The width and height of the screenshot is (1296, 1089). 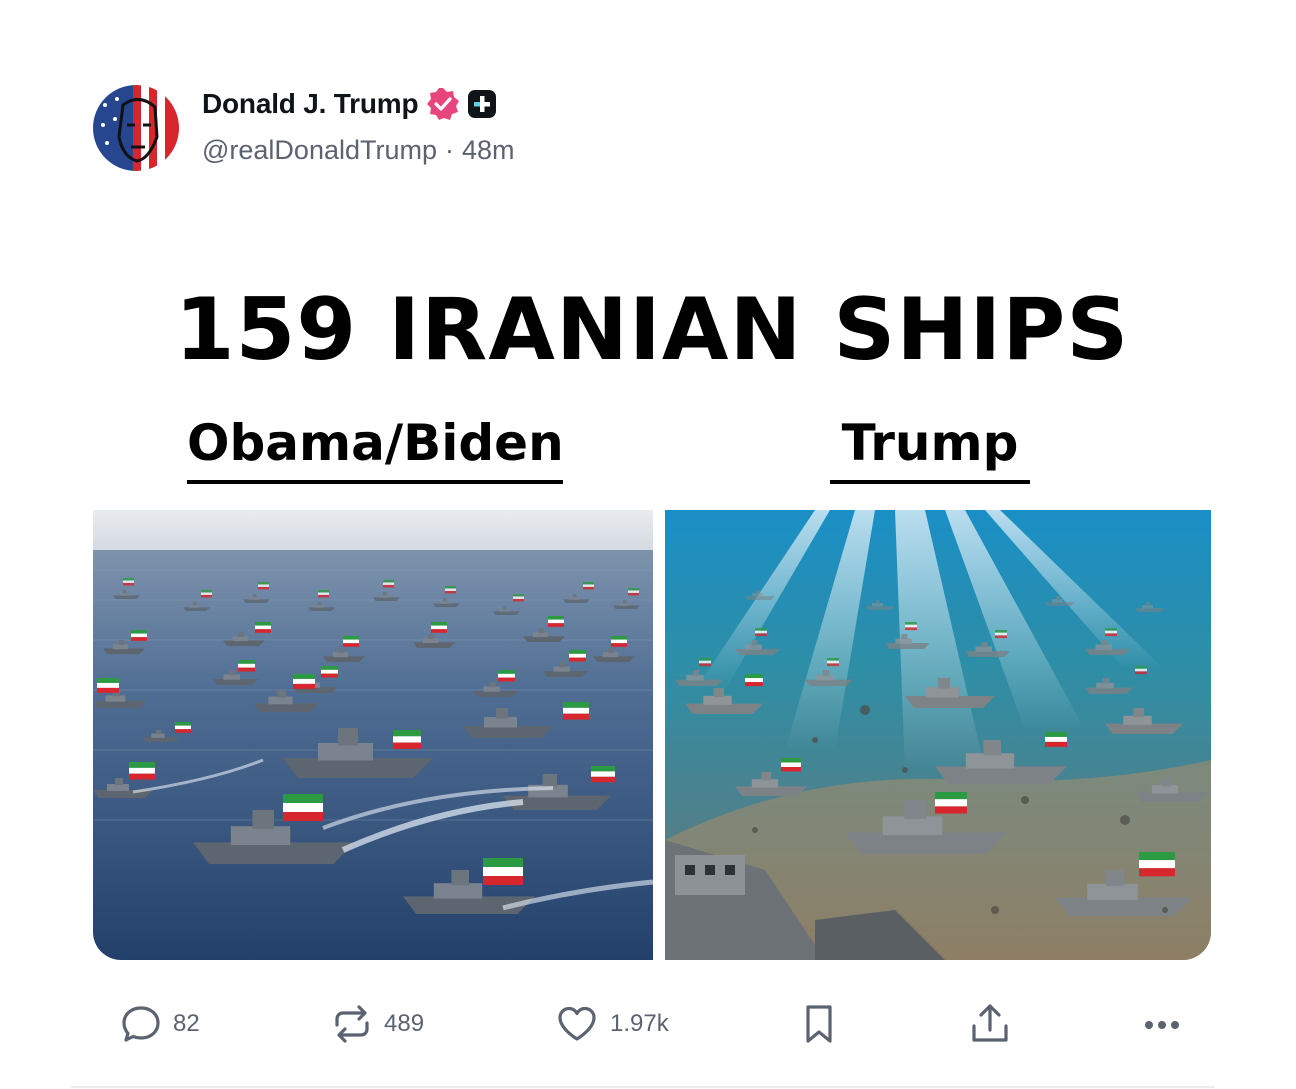 I want to click on reply-count: 82, so click(x=186, y=1023).